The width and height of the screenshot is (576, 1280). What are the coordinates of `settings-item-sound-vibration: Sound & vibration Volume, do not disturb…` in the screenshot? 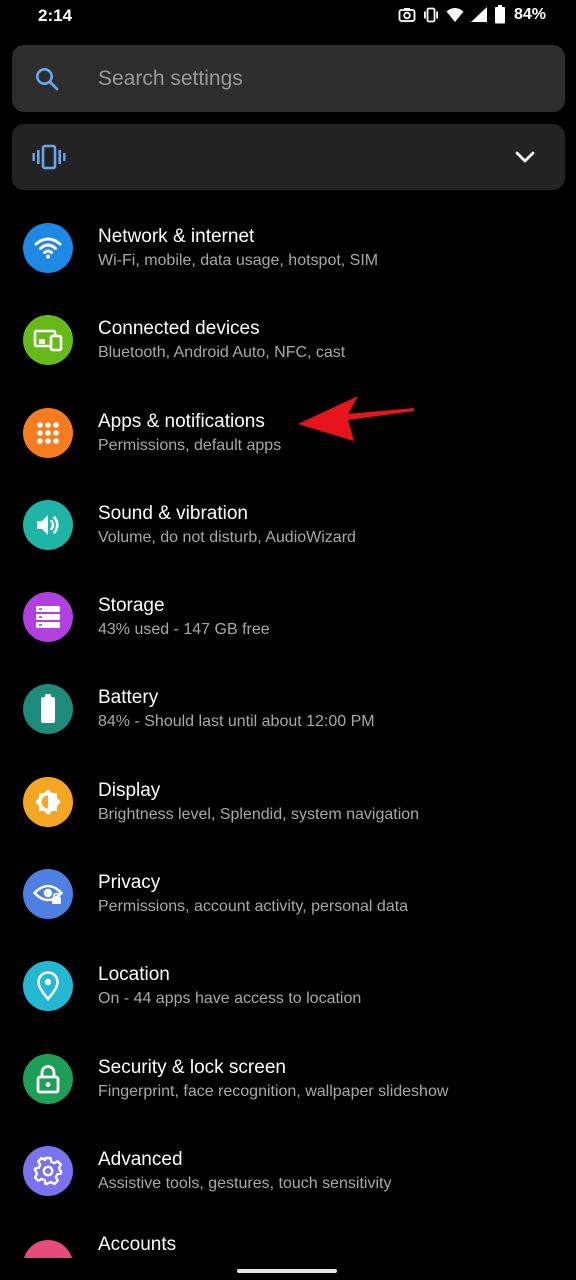 It's located at (288, 525).